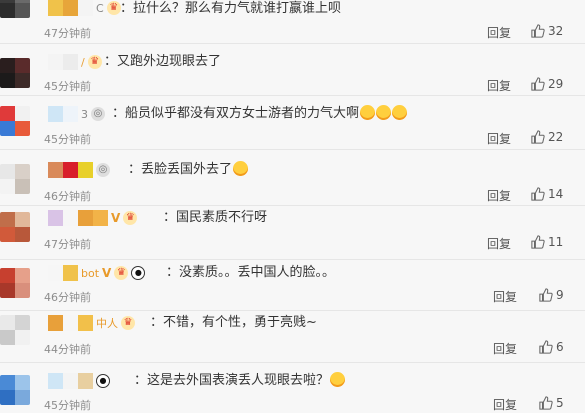  Describe the element at coordinates (188, 170) in the screenshot. I see `comment-text: ：丢脸丢国外去了` at that location.